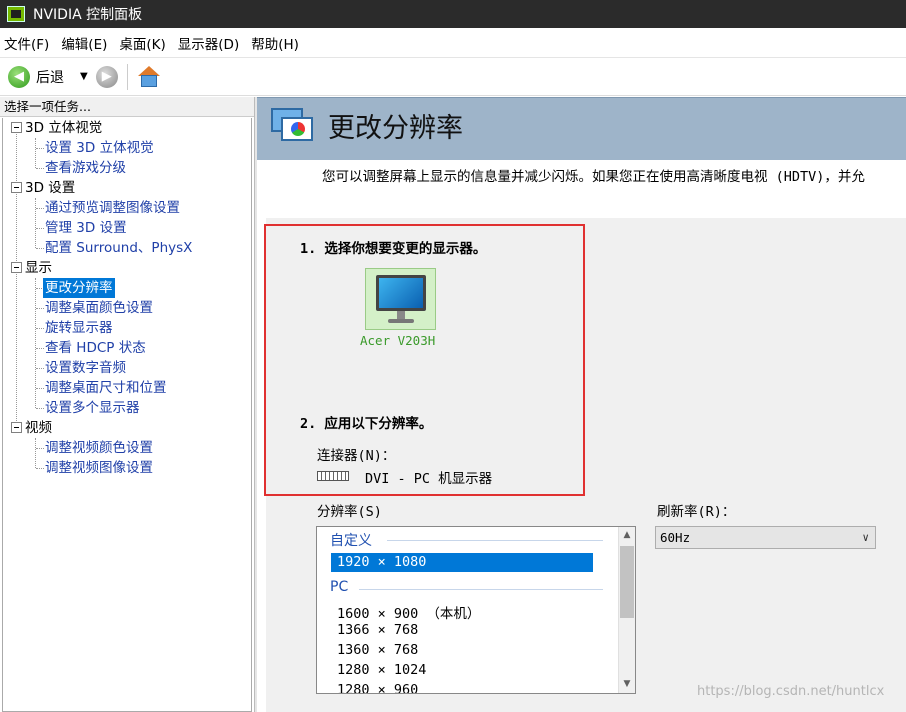 The image size is (906, 712). What do you see at coordinates (377, 687) in the screenshot?
I see `resolution-item: 1280 × 960` at bounding box center [377, 687].